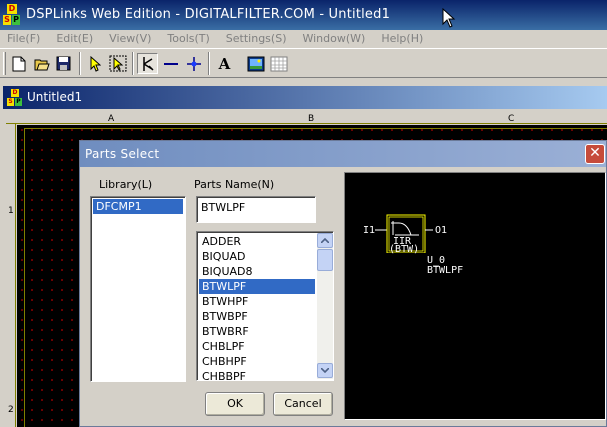  I want to click on wire-button, so click(170, 63).